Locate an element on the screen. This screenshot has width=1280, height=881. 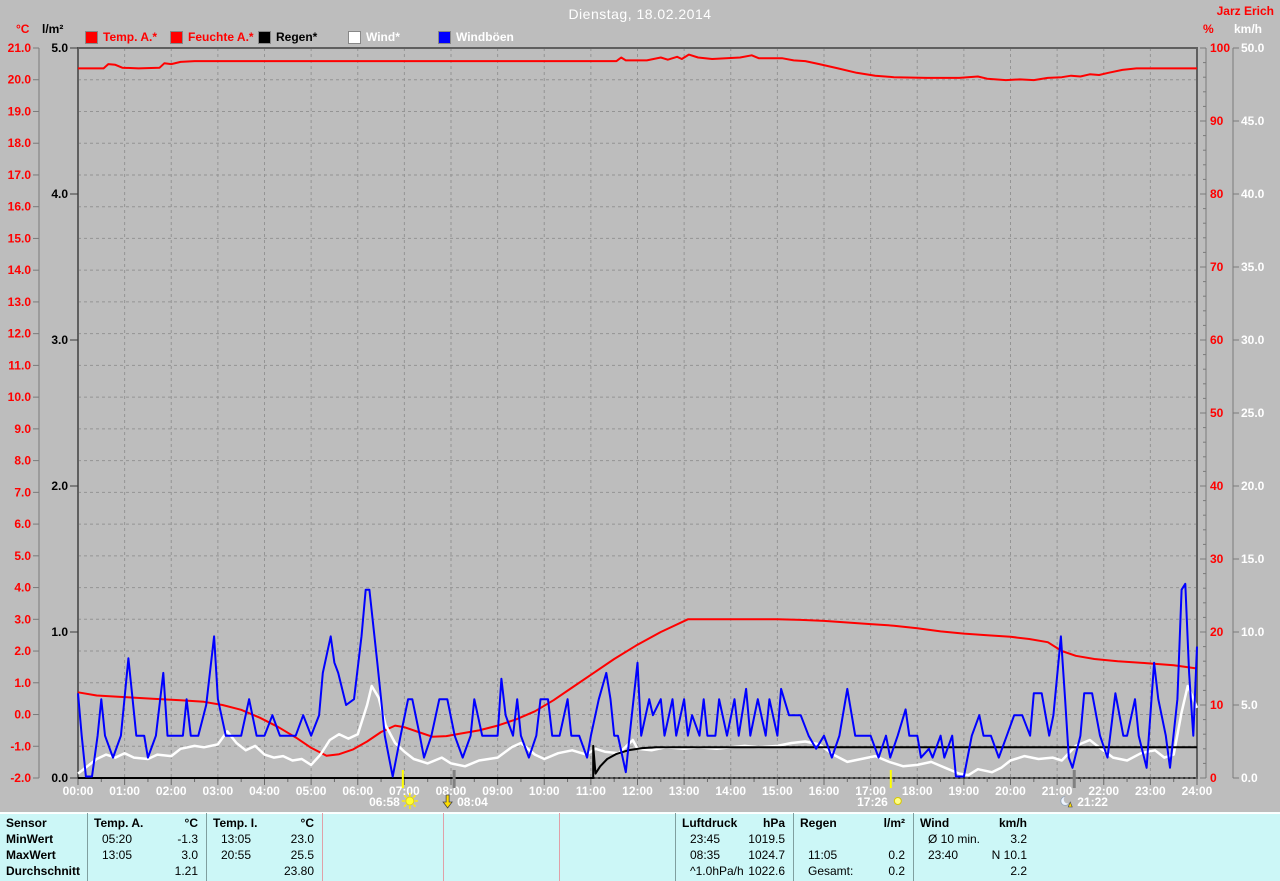
cell-value: 1019.5 is located at coordinates (766, 839).